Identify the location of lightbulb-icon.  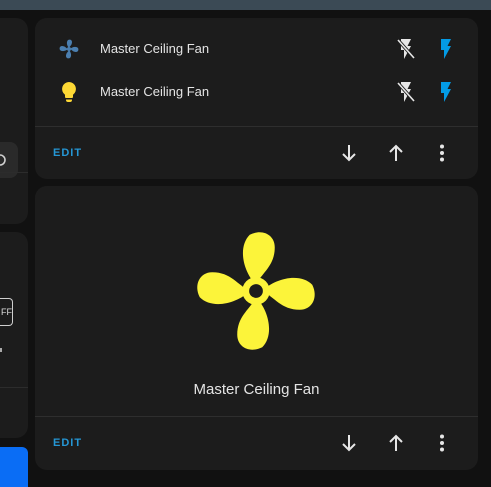
(69, 92).